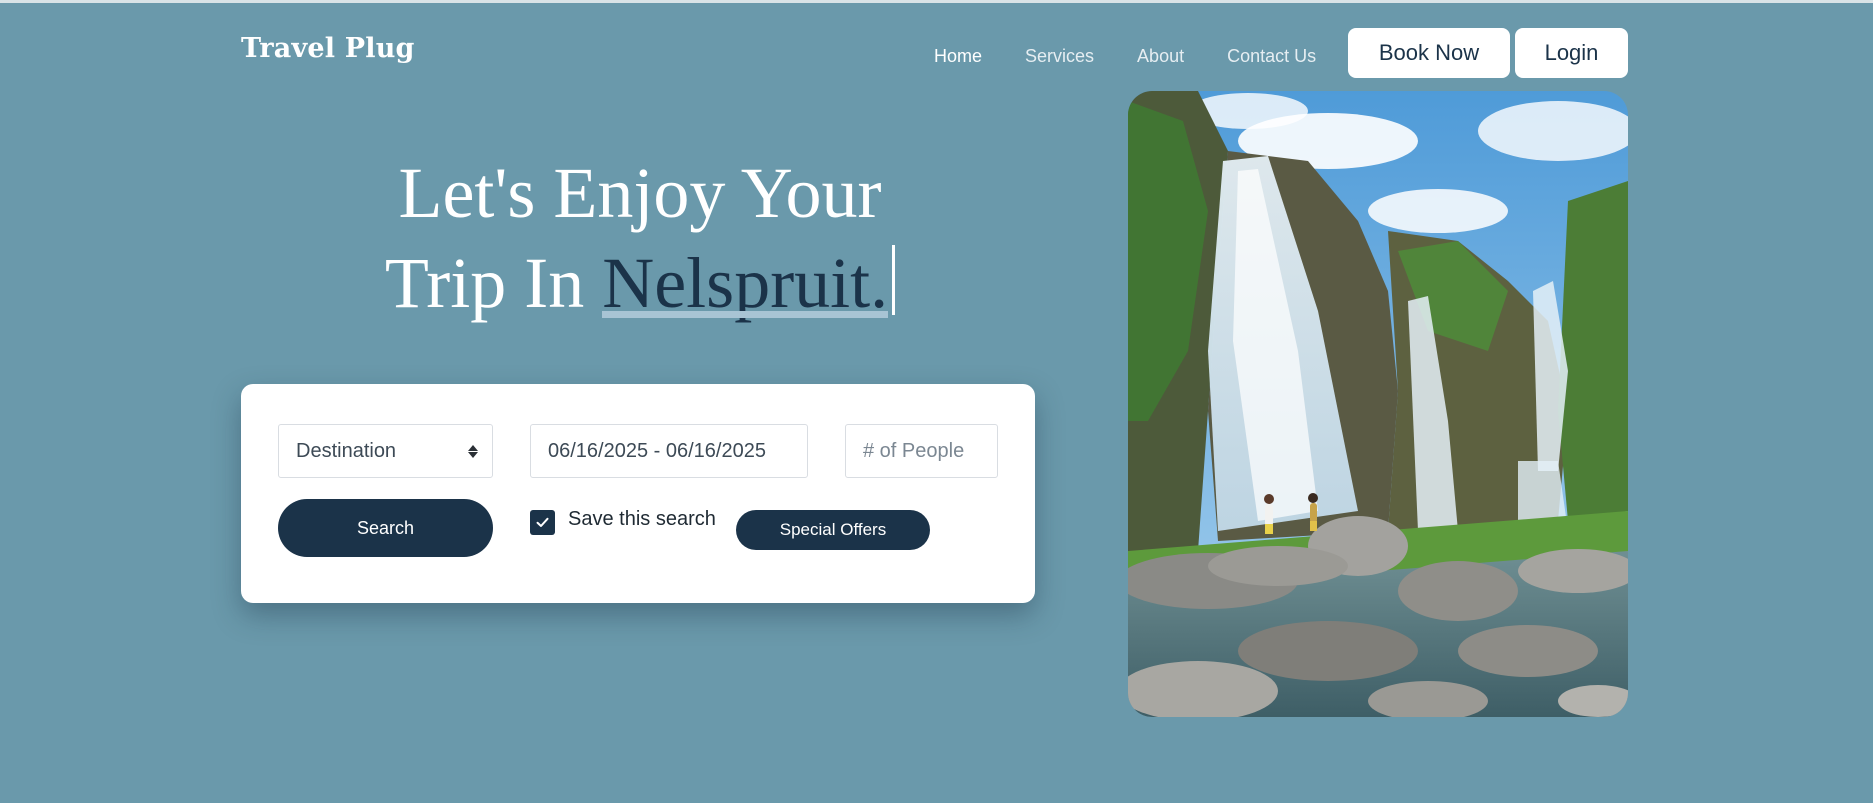 This screenshot has height=807, width=1873. I want to click on destination-select: Destination, so click(385, 451).